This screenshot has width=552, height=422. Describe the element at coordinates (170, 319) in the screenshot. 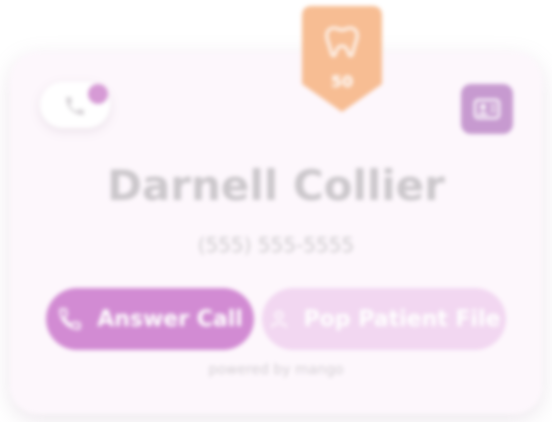

I see `answer-call-label: Answer Call` at that location.